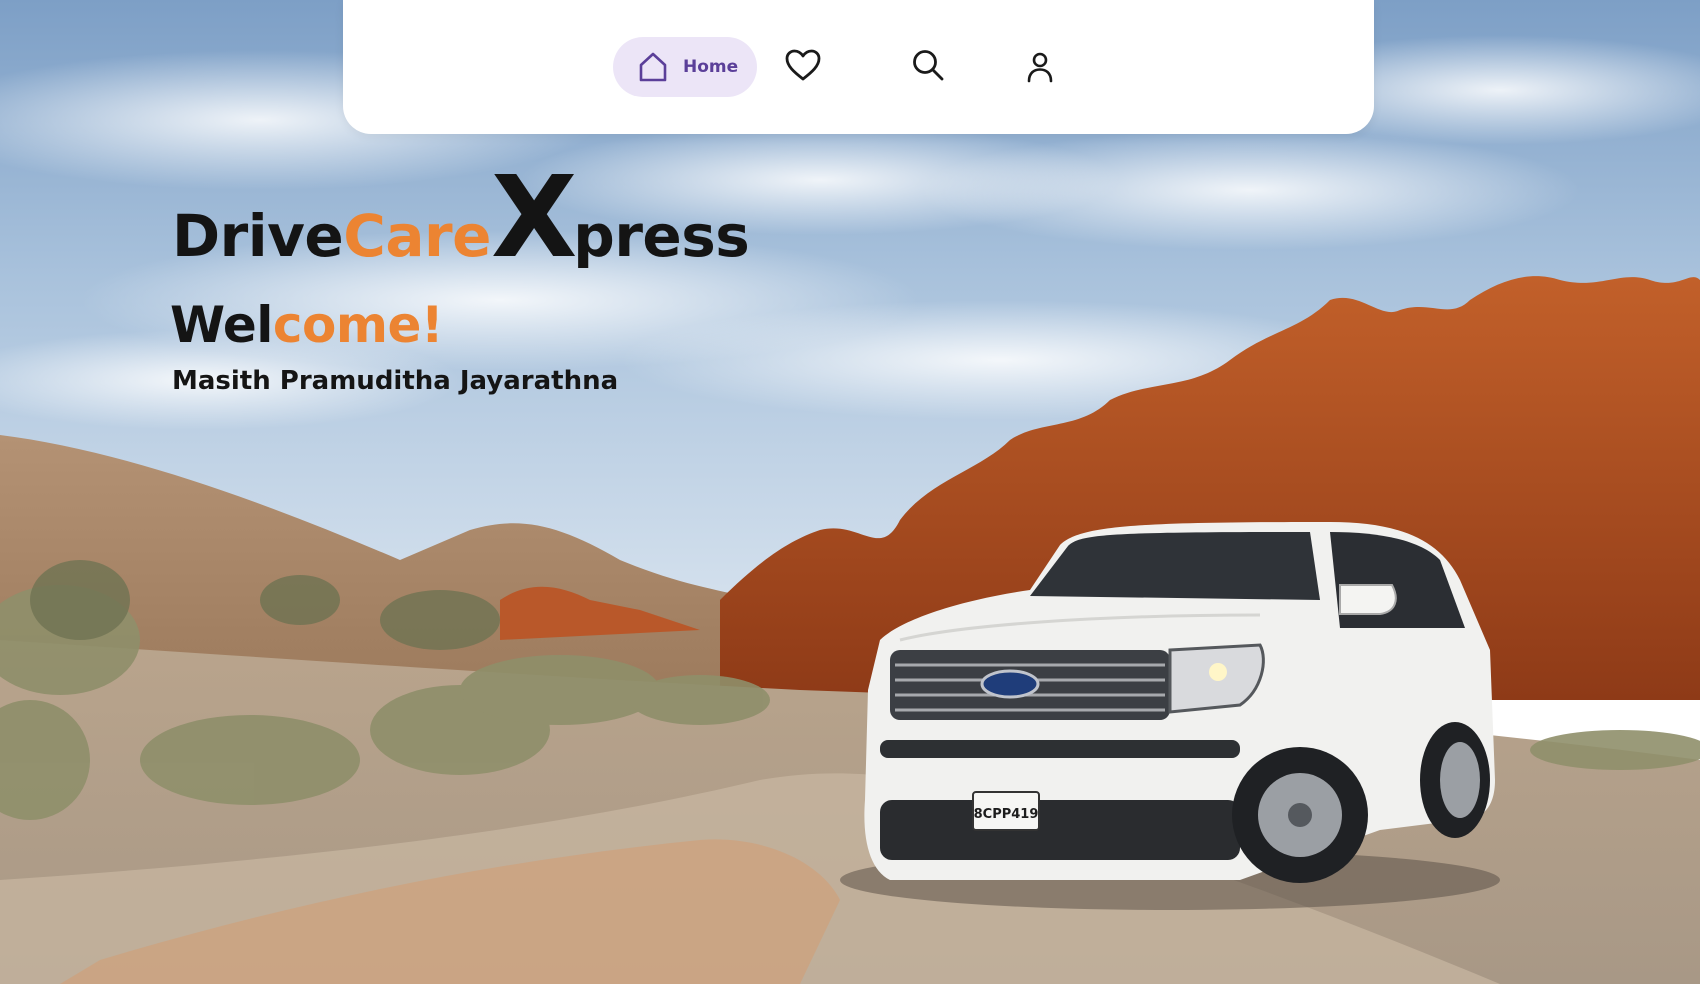 This screenshot has width=1700, height=984. What do you see at coordinates (711, 67) in the screenshot?
I see `nav-home-label: Home` at bounding box center [711, 67].